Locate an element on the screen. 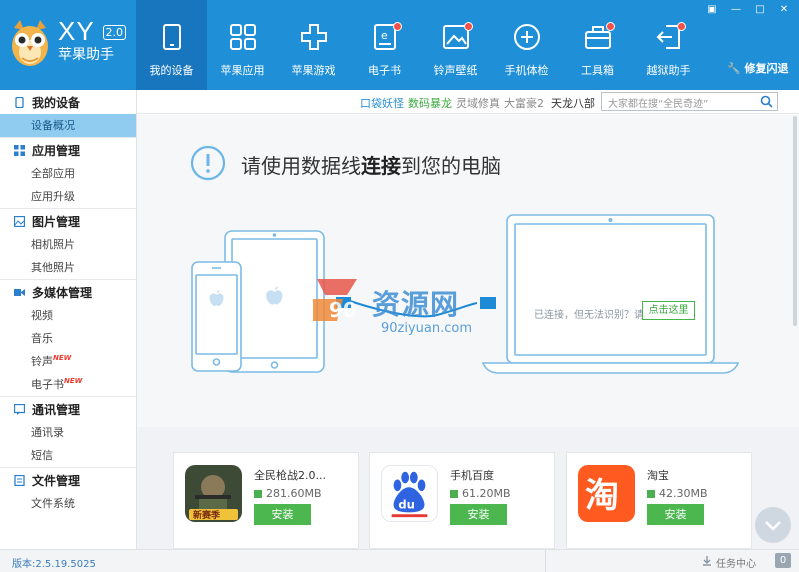  hero-title: 请使用数据线连接到您的电脑 is located at coordinates (371, 164).